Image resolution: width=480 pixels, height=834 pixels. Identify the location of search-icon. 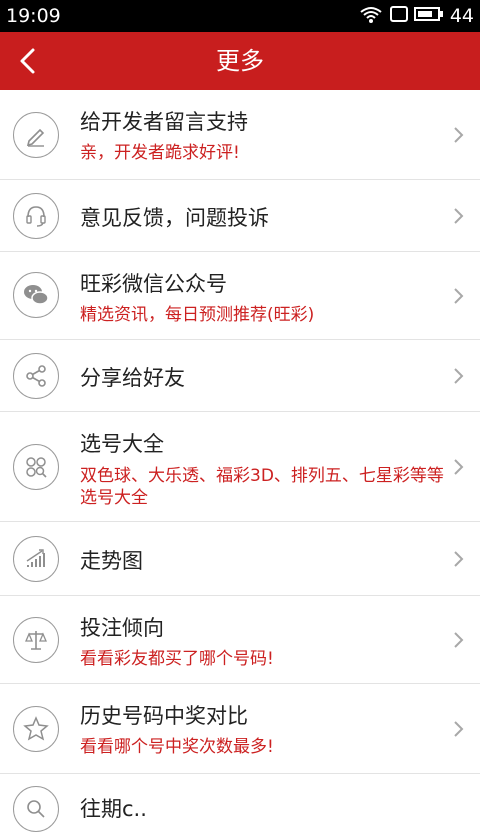
(36, 809).